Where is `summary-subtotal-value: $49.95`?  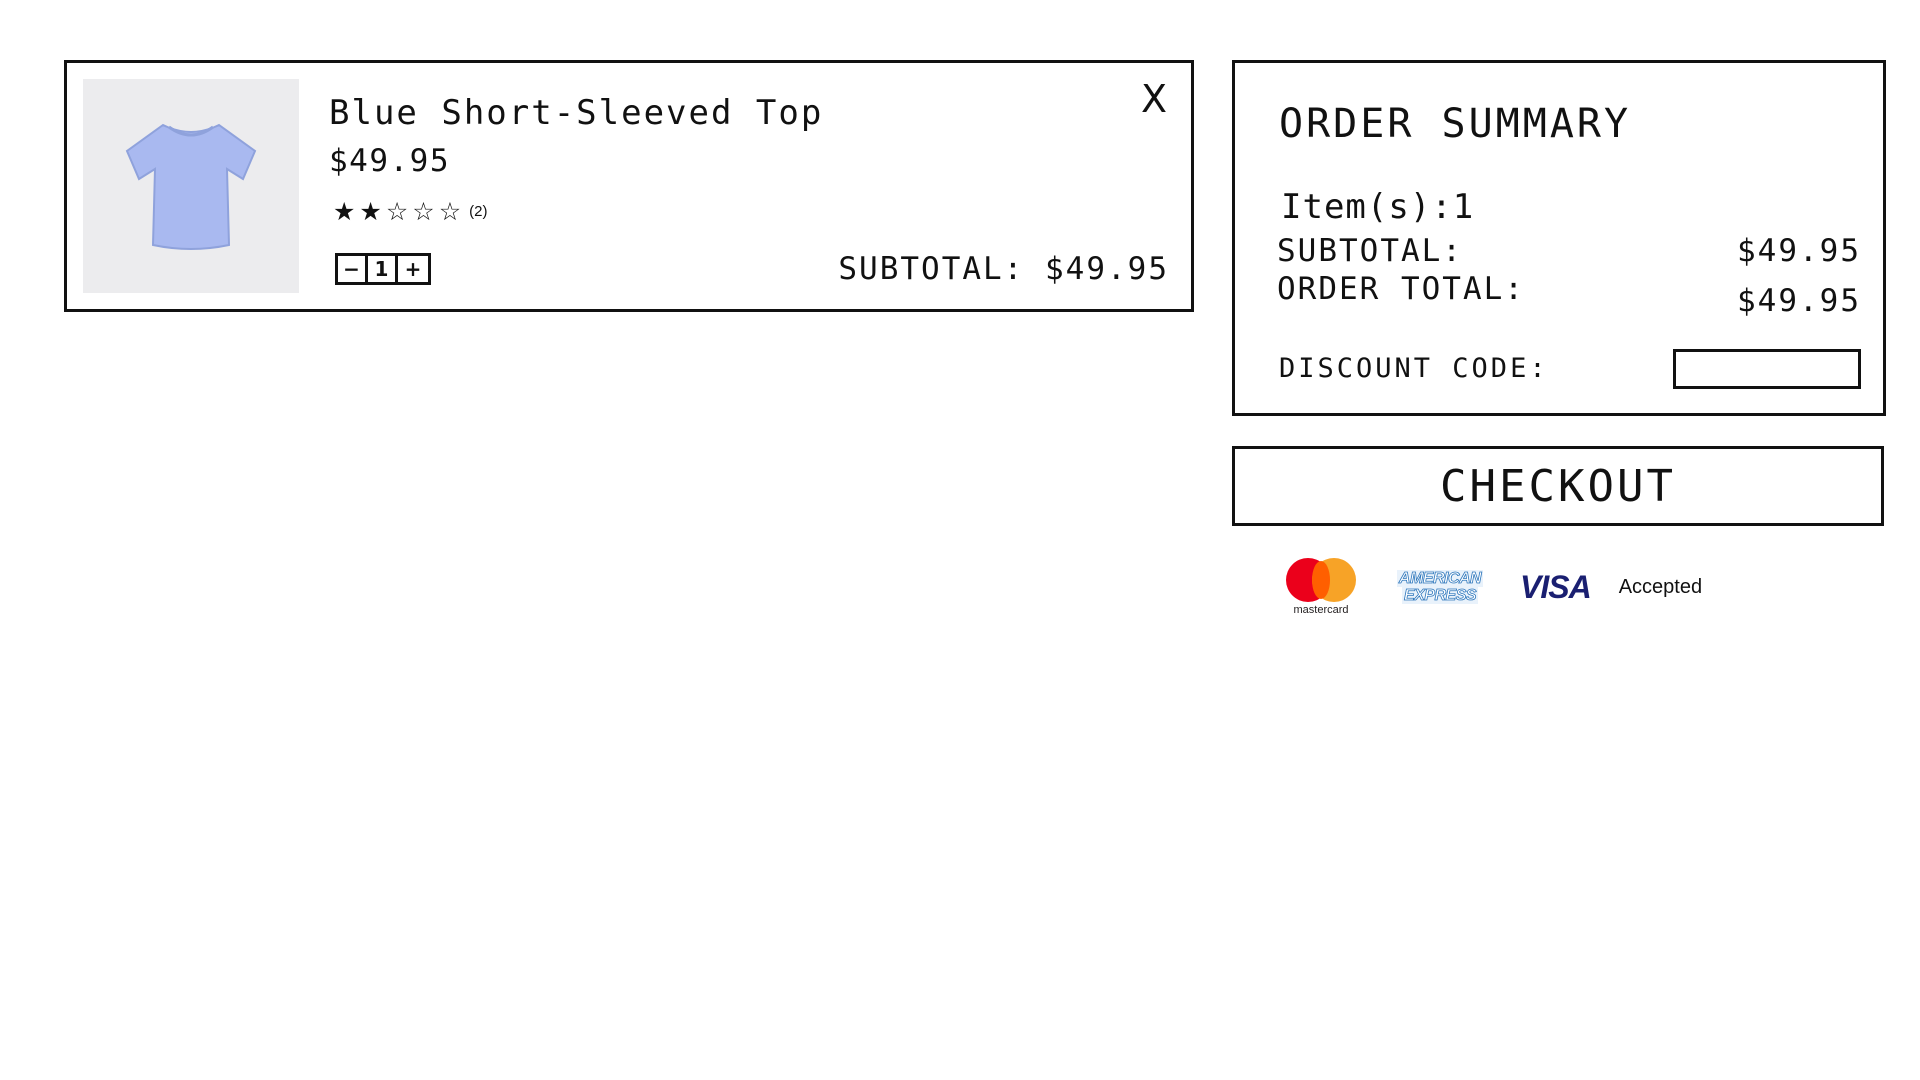 summary-subtotal-value: $49.95 is located at coordinates (1799, 251).